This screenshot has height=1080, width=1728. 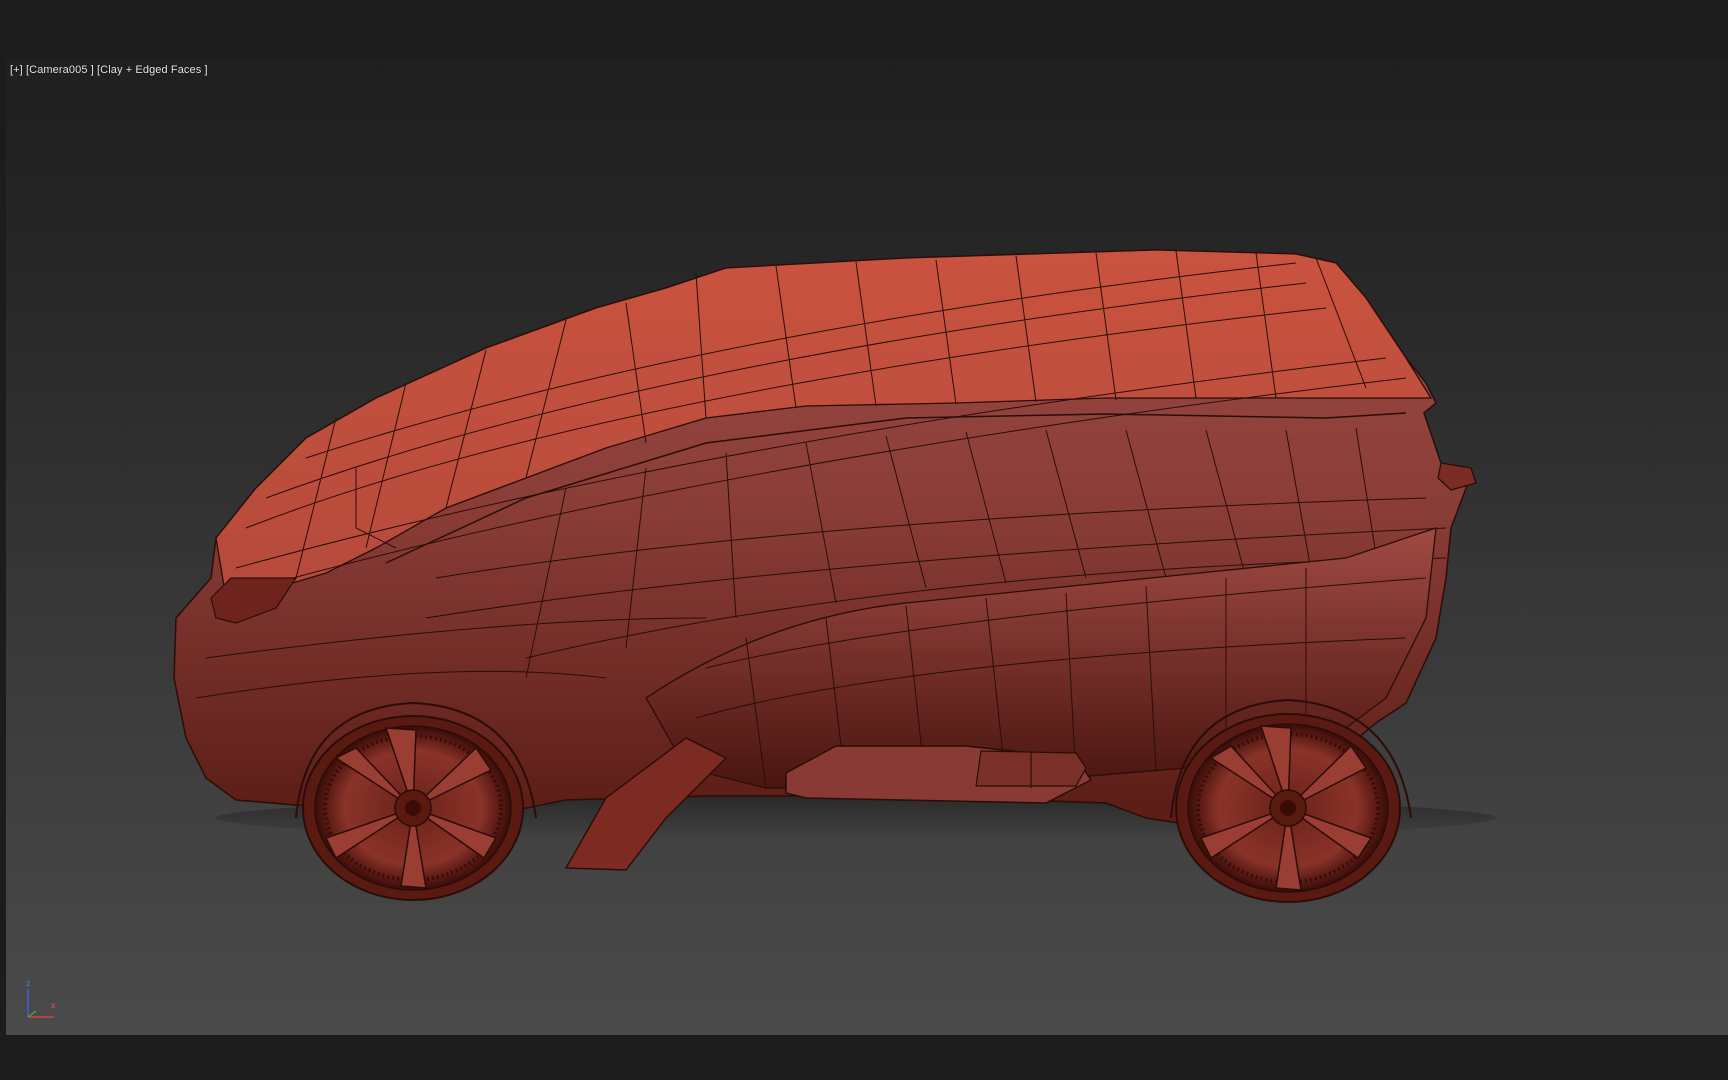 What do you see at coordinates (28, 983) in the screenshot?
I see `axis-z-label: z` at bounding box center [28, 983].